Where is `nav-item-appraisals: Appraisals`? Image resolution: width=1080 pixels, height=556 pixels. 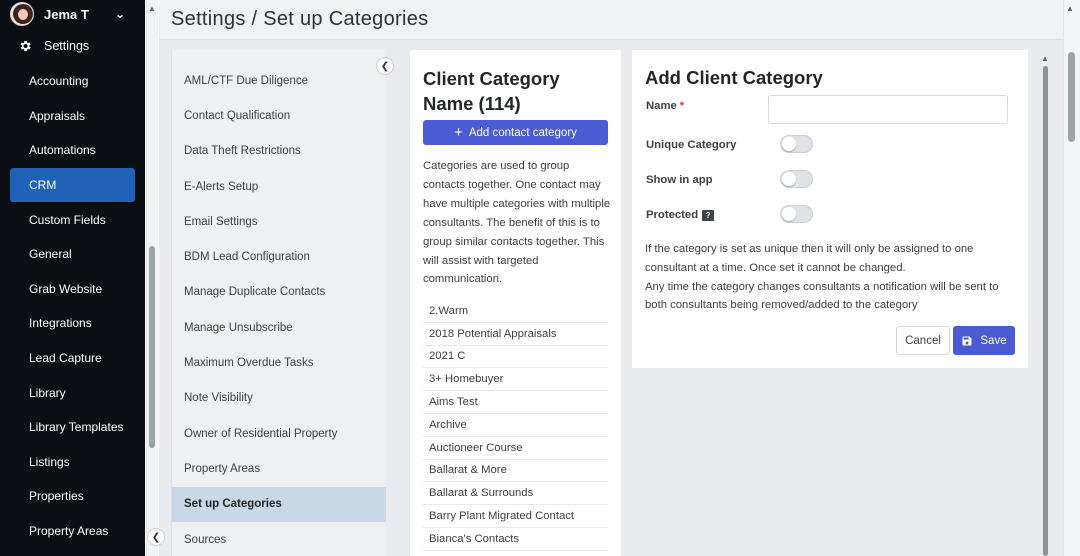
nav-item-appraisals: Appraisals is located at coordinates (72, 116).